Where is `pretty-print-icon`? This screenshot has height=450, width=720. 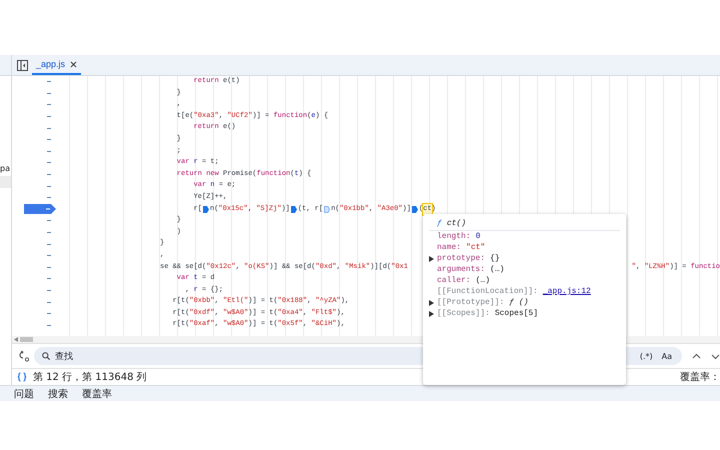
pretty-print-icon is located at coordinates (22, 377).